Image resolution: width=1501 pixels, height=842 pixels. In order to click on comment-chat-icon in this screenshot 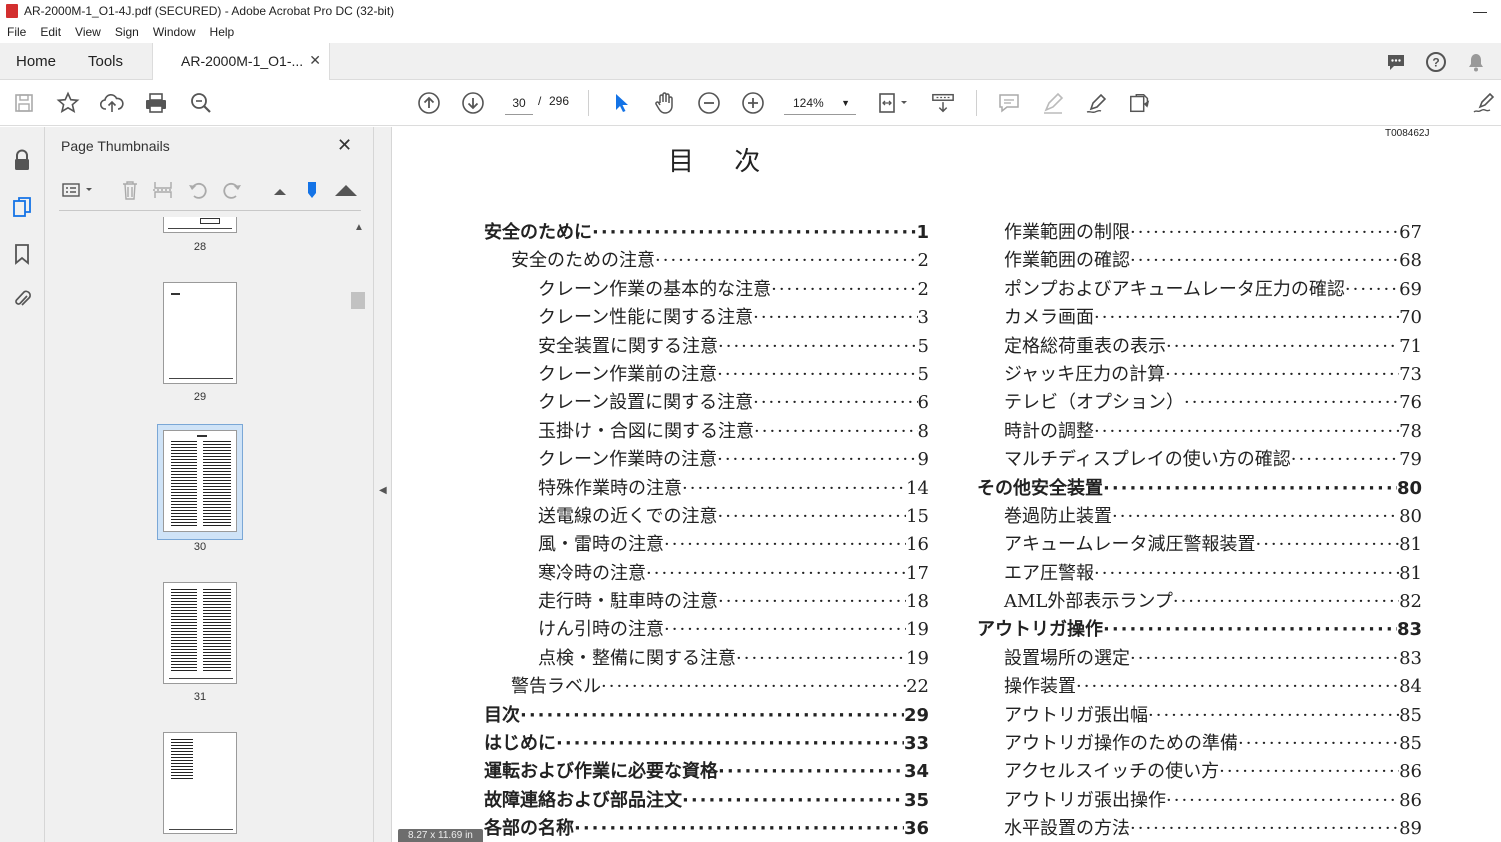, I will do `click(1396, 62)`.